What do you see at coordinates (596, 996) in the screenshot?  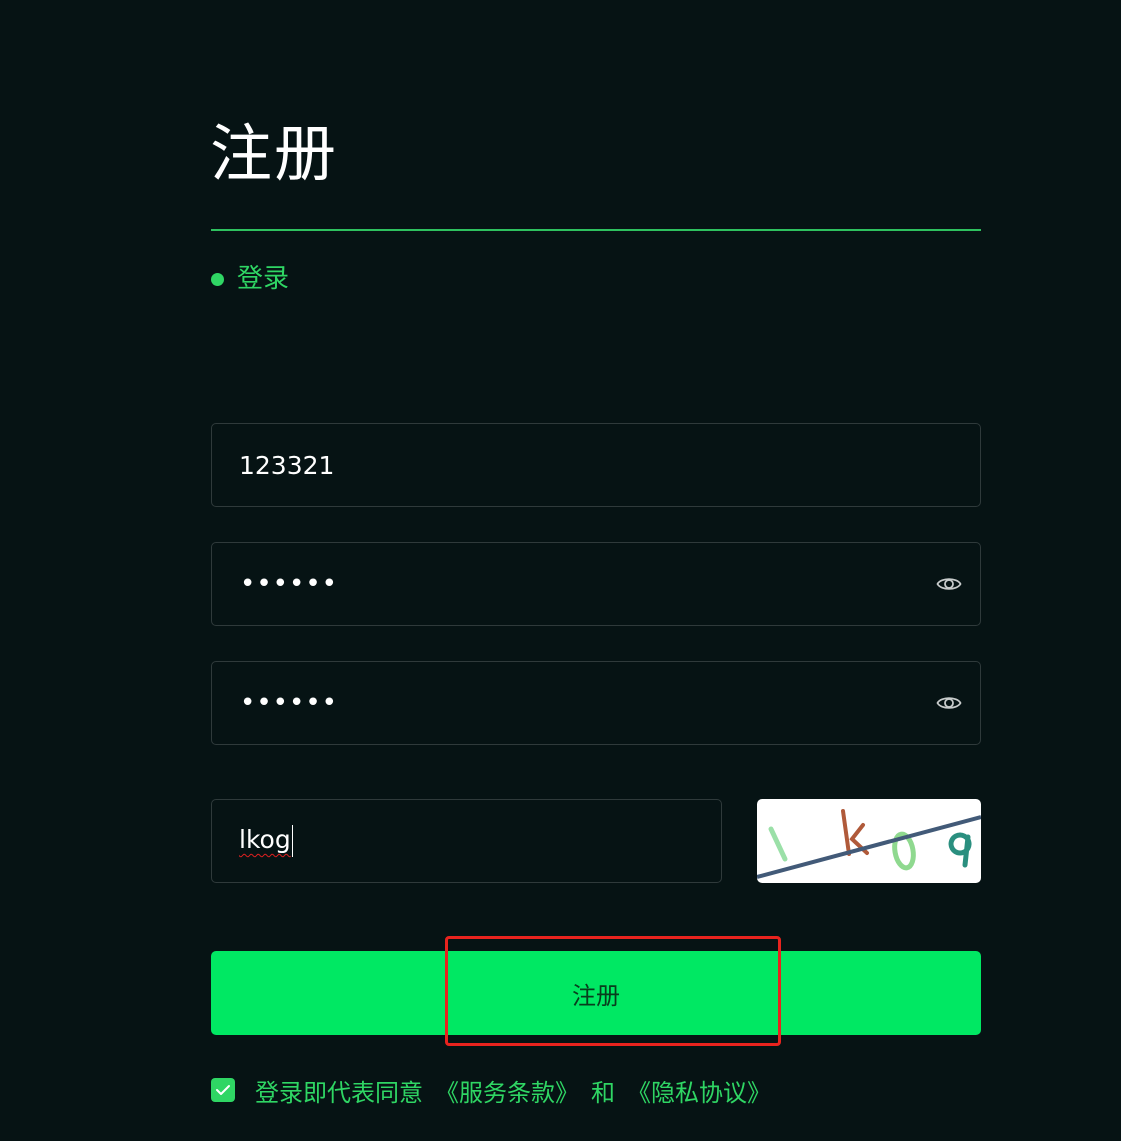 I see `register-button-label: 注册` at bounding box center [596, 996].